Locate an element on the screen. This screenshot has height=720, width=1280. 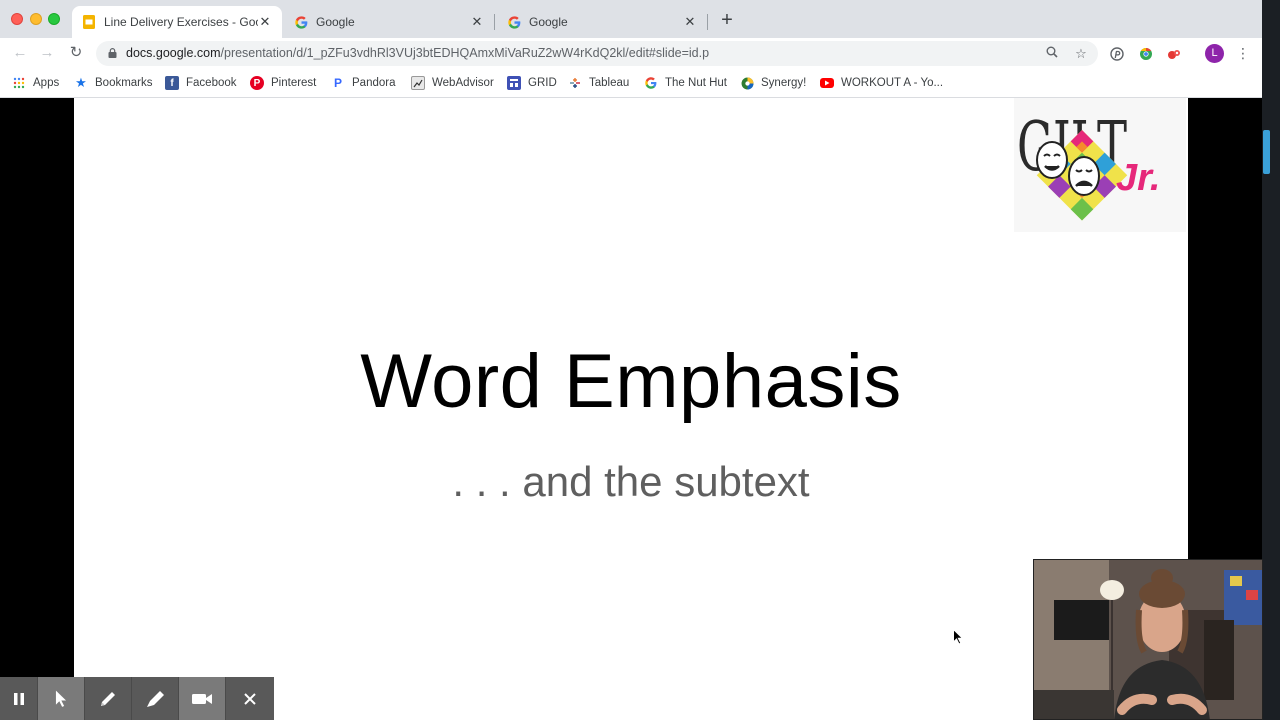
bookmark-label: Bookmarks is located at coordinates (124, 83).